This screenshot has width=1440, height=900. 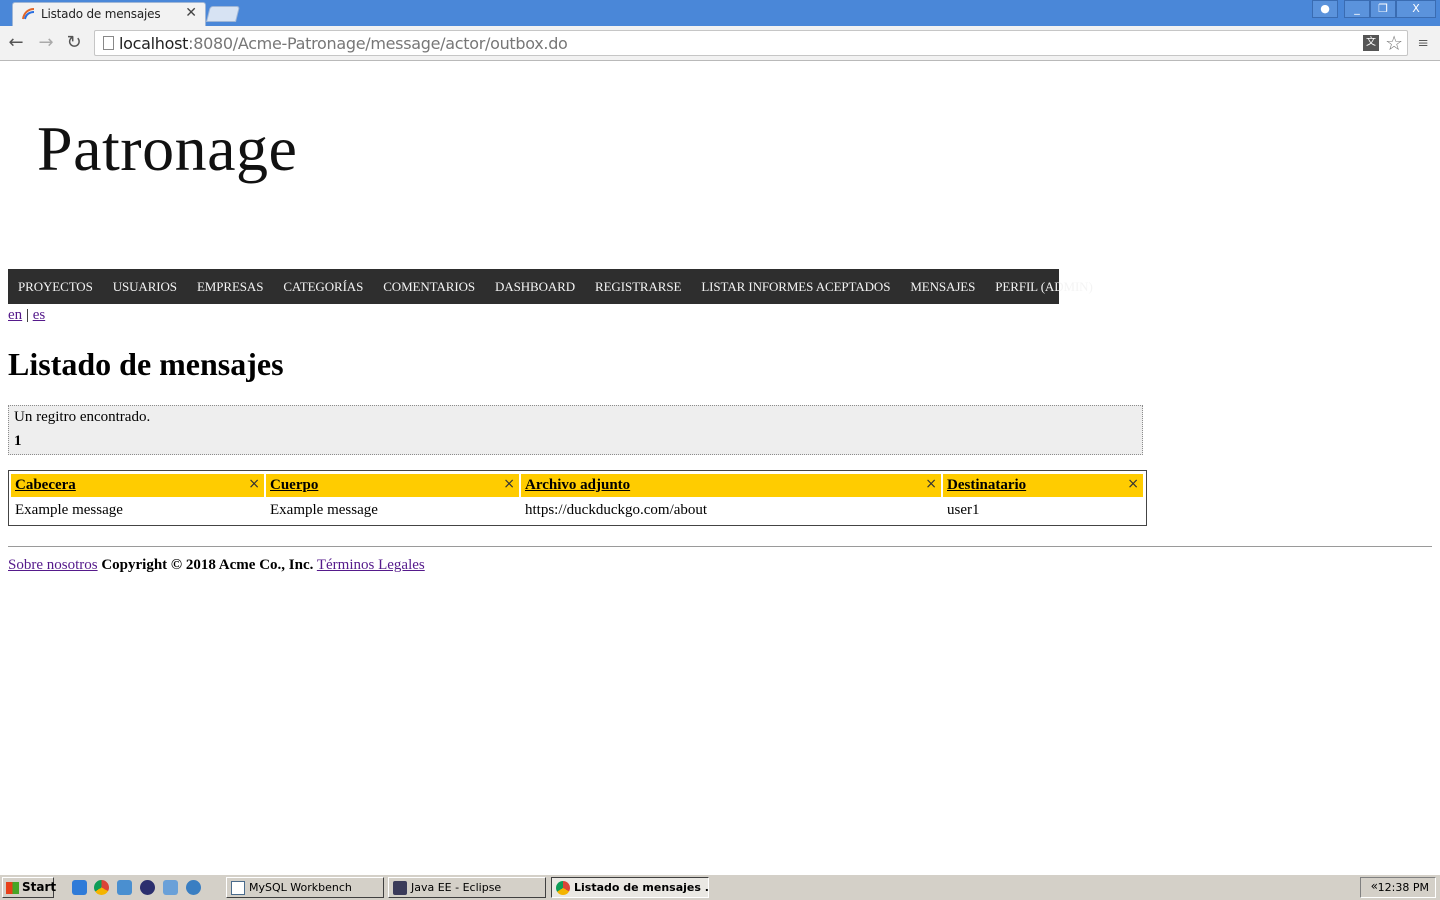 I want to click on language-switcher: en | es, so click(x=26, y=315).